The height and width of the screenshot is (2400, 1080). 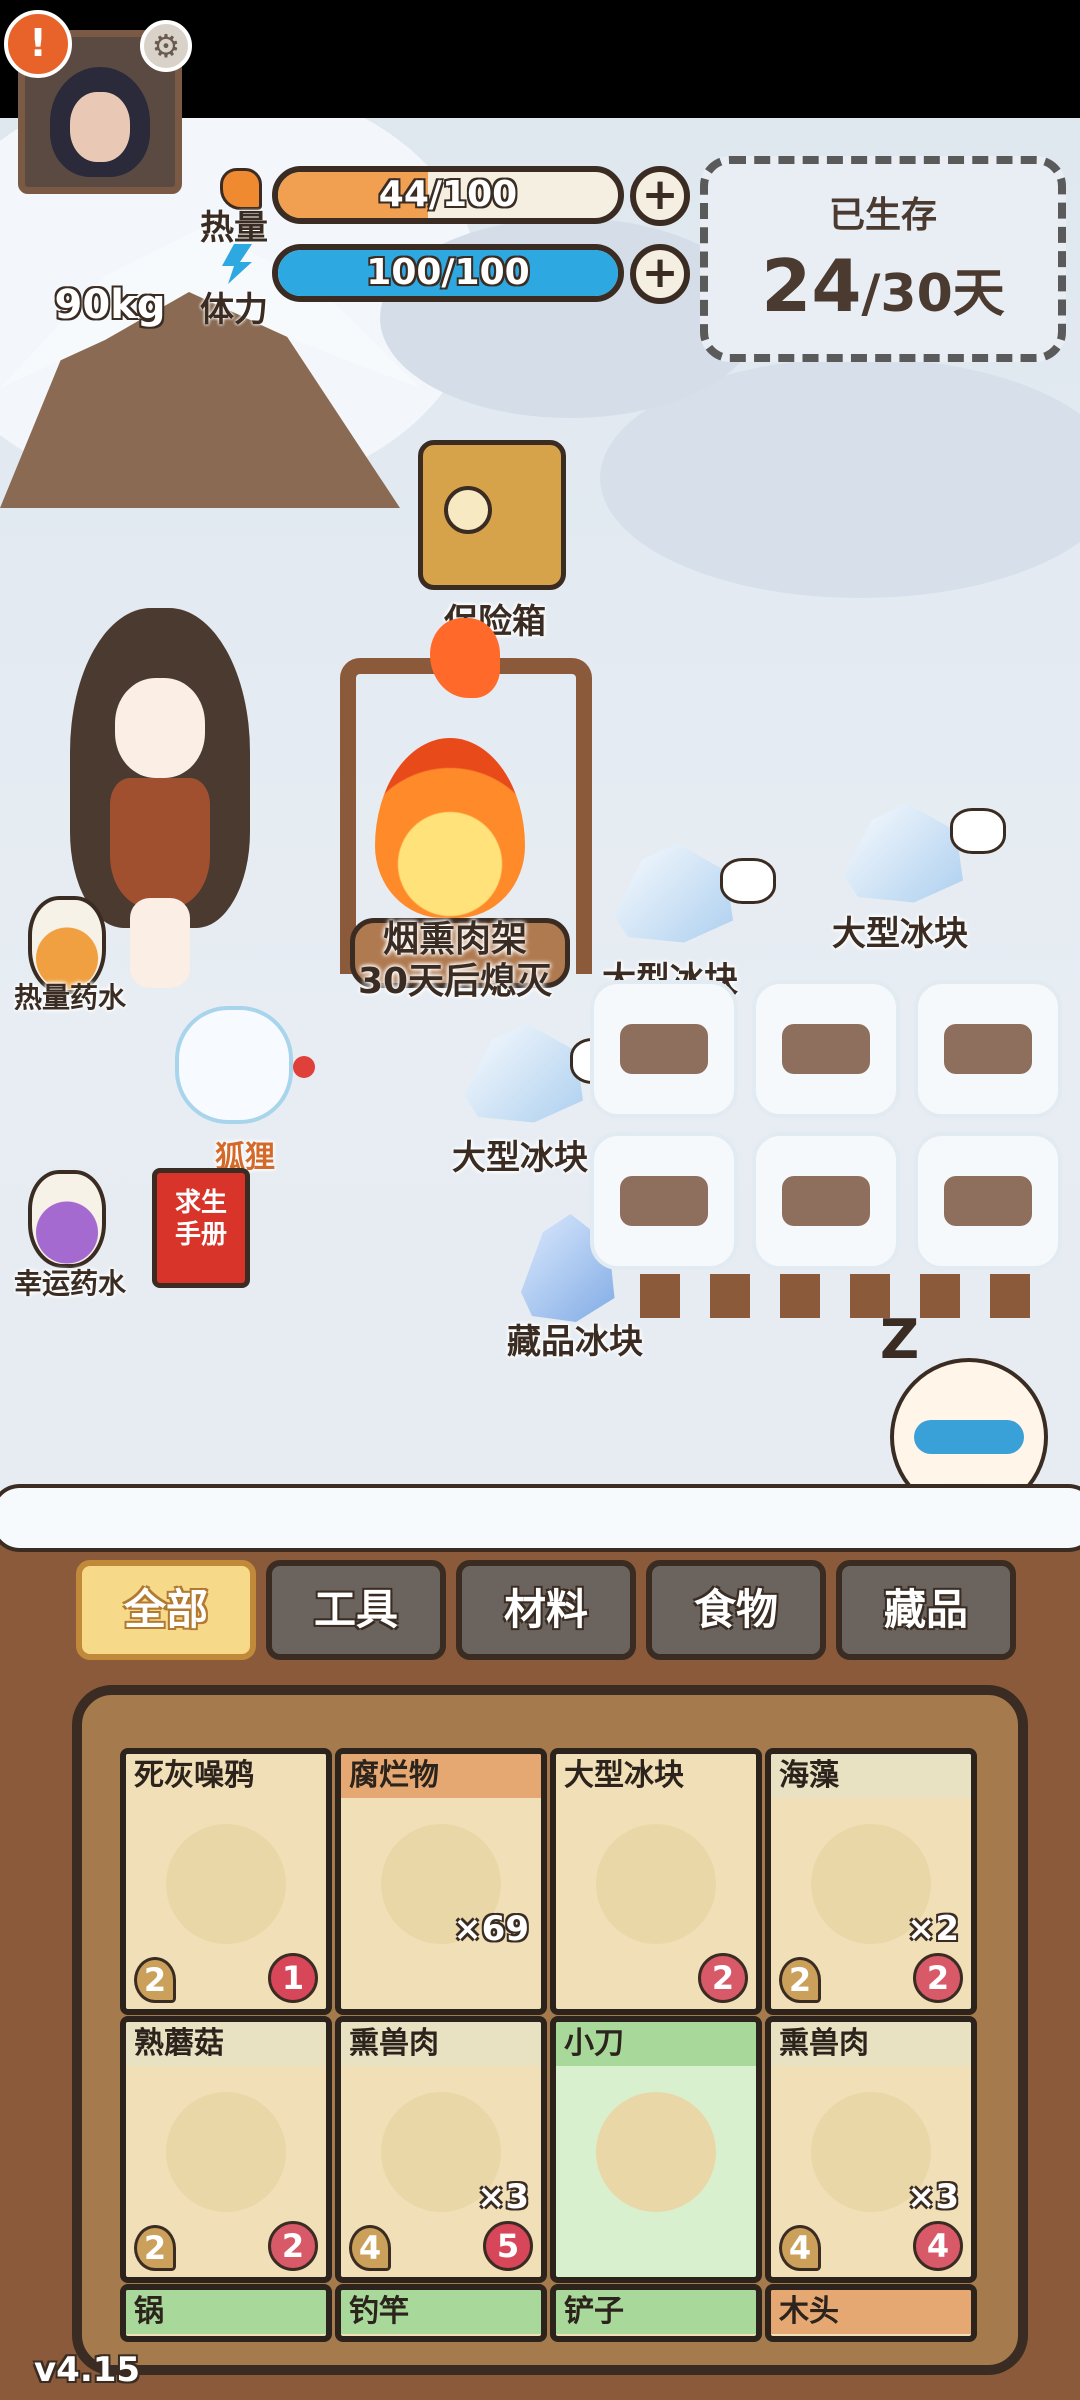 What do you see at coordinates (441, 1776) in the screenshot?
I see `item-name: 腐烂物` at bounding box center [441, 1776].